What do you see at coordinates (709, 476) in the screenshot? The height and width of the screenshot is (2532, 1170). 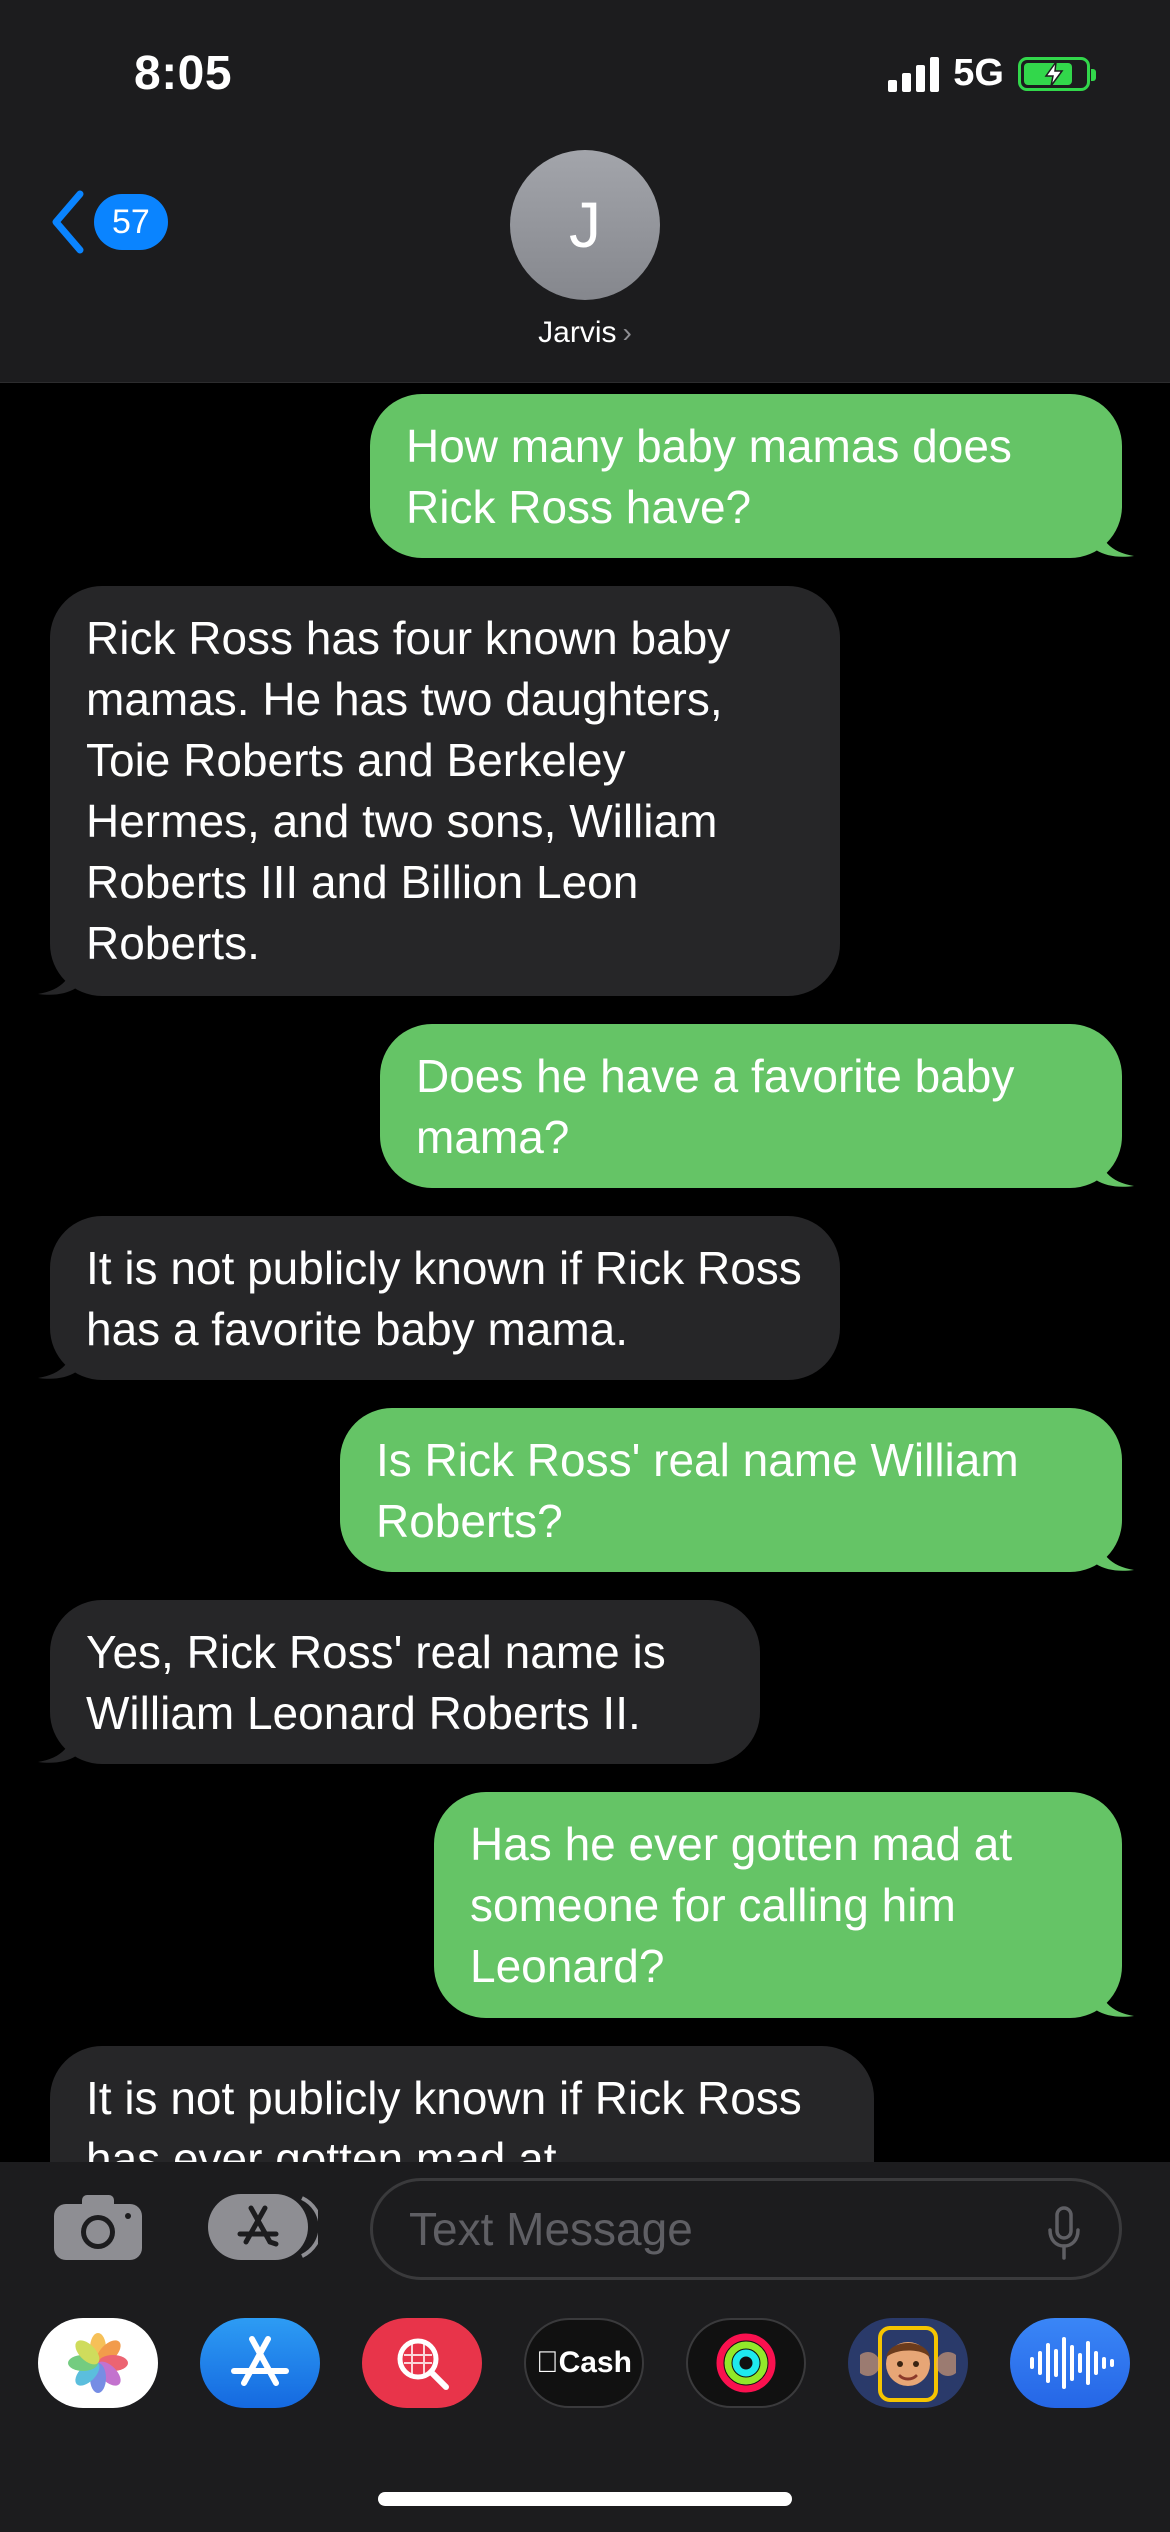 I see `message-text: How many baby mamas does Rick Ross have?` at bounding box center [709, 476].